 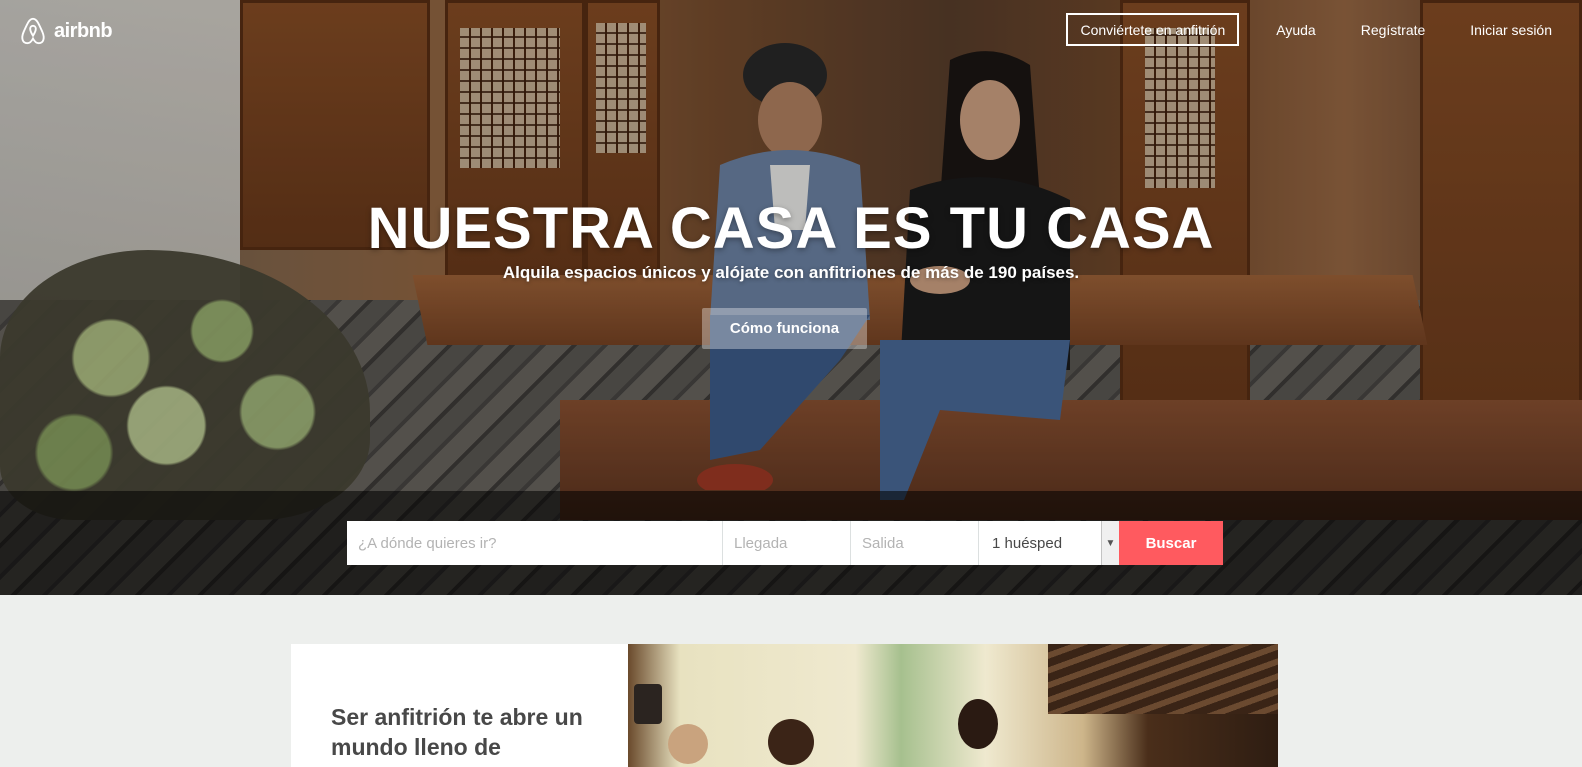 I want to click on lamp-image, so click(x=648, y=704).